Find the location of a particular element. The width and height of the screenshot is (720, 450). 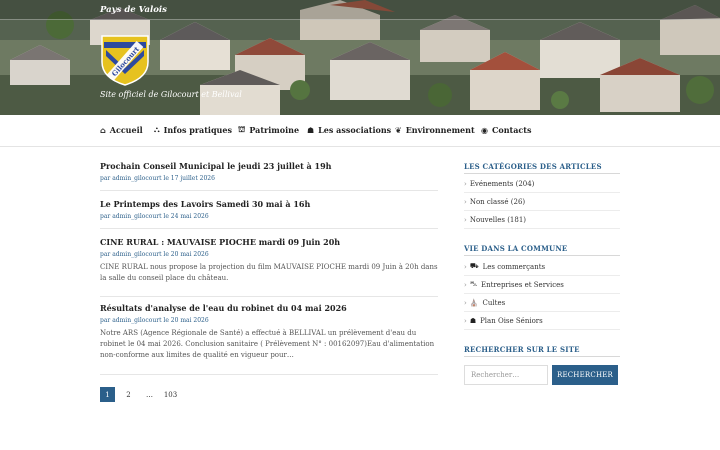

widget-title-community: VIE DANS LA COMMUNE is located at coordinates (516, 248).